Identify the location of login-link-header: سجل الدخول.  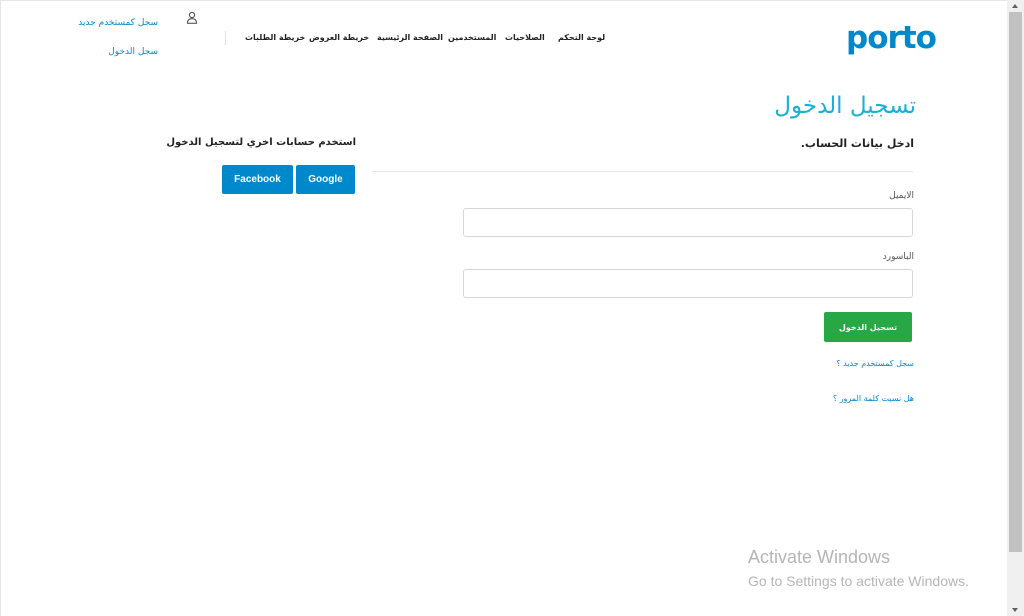
(133, 52).